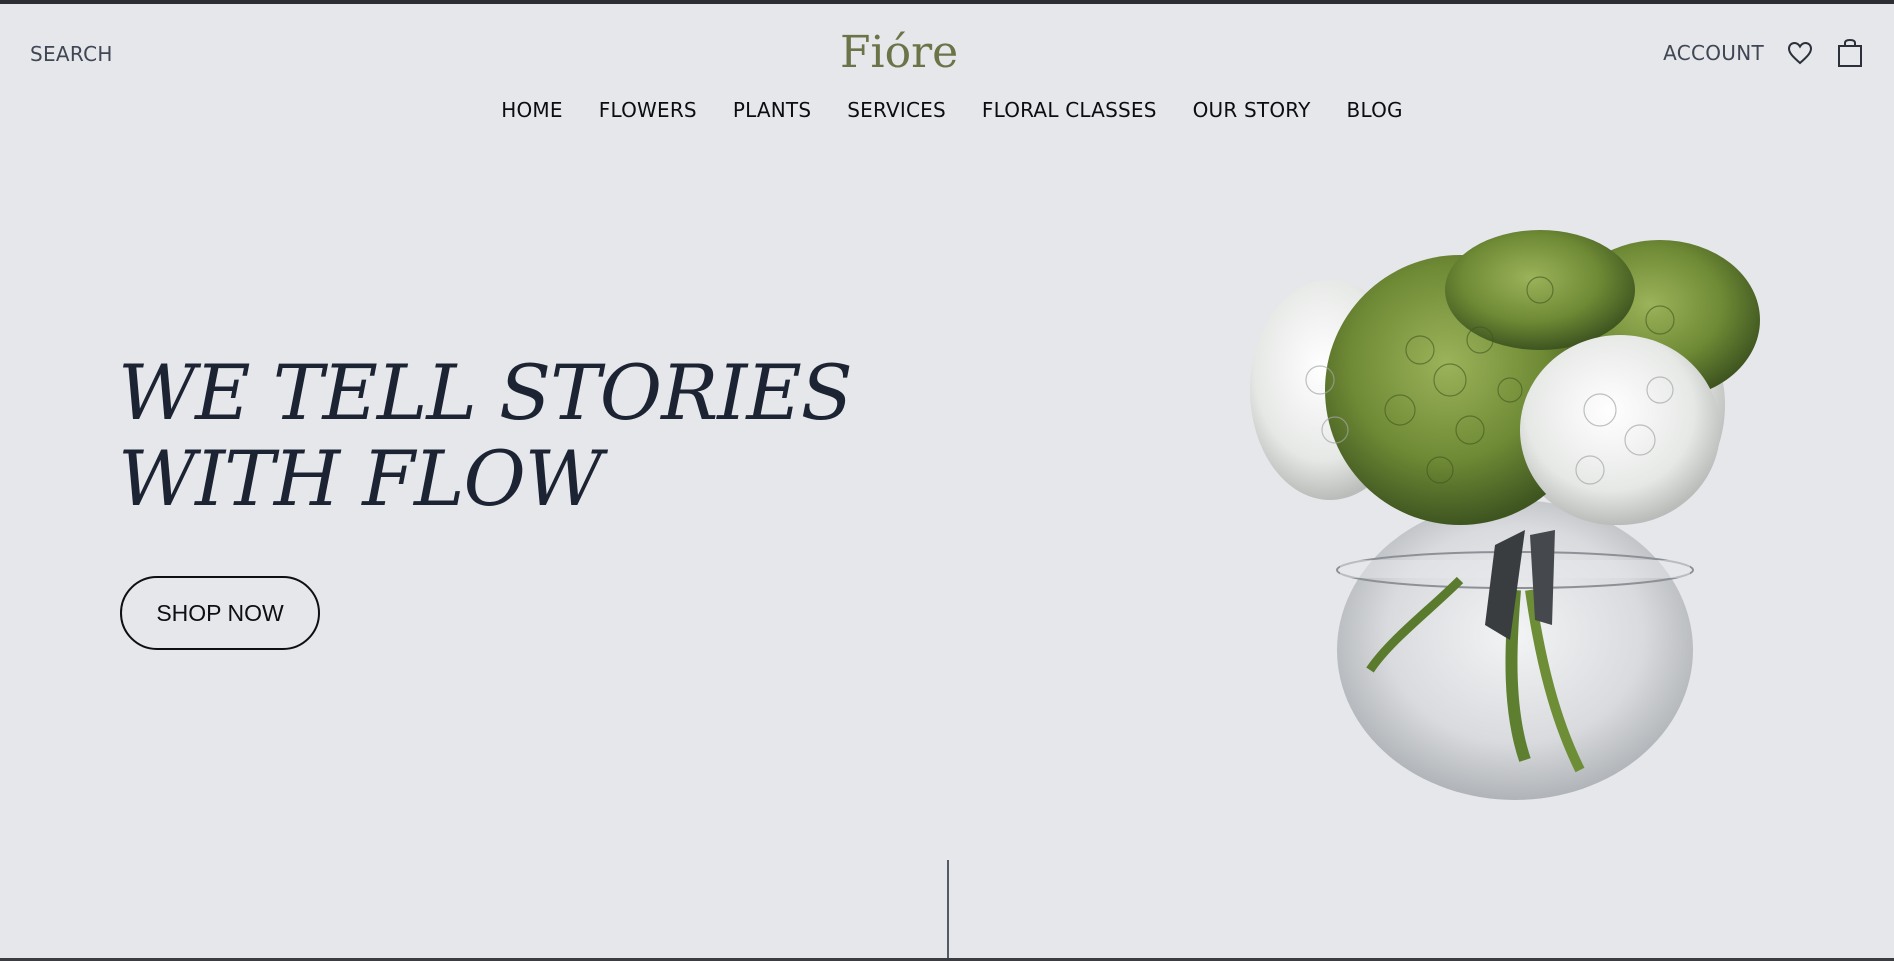 The height and width of the screenshot is (961, 1894). What do you see at coordinates (531, 110) in the screenshot?
I see `nav-item-home: HOME` at bounding box center [531, 110].